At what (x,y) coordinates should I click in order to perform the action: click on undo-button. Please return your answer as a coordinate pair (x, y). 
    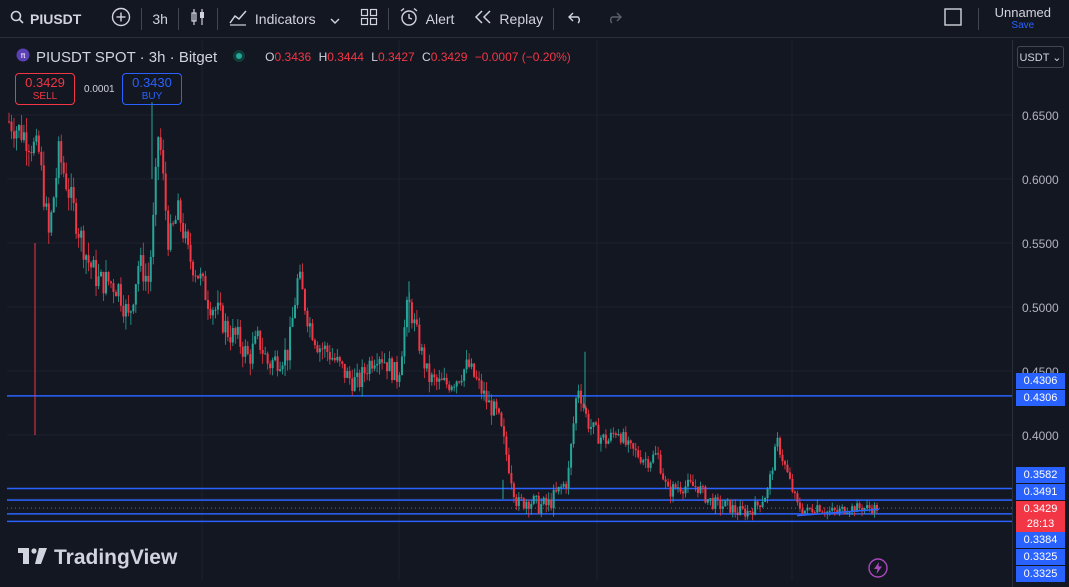
    Looking at the image, I should click on (574, 18).